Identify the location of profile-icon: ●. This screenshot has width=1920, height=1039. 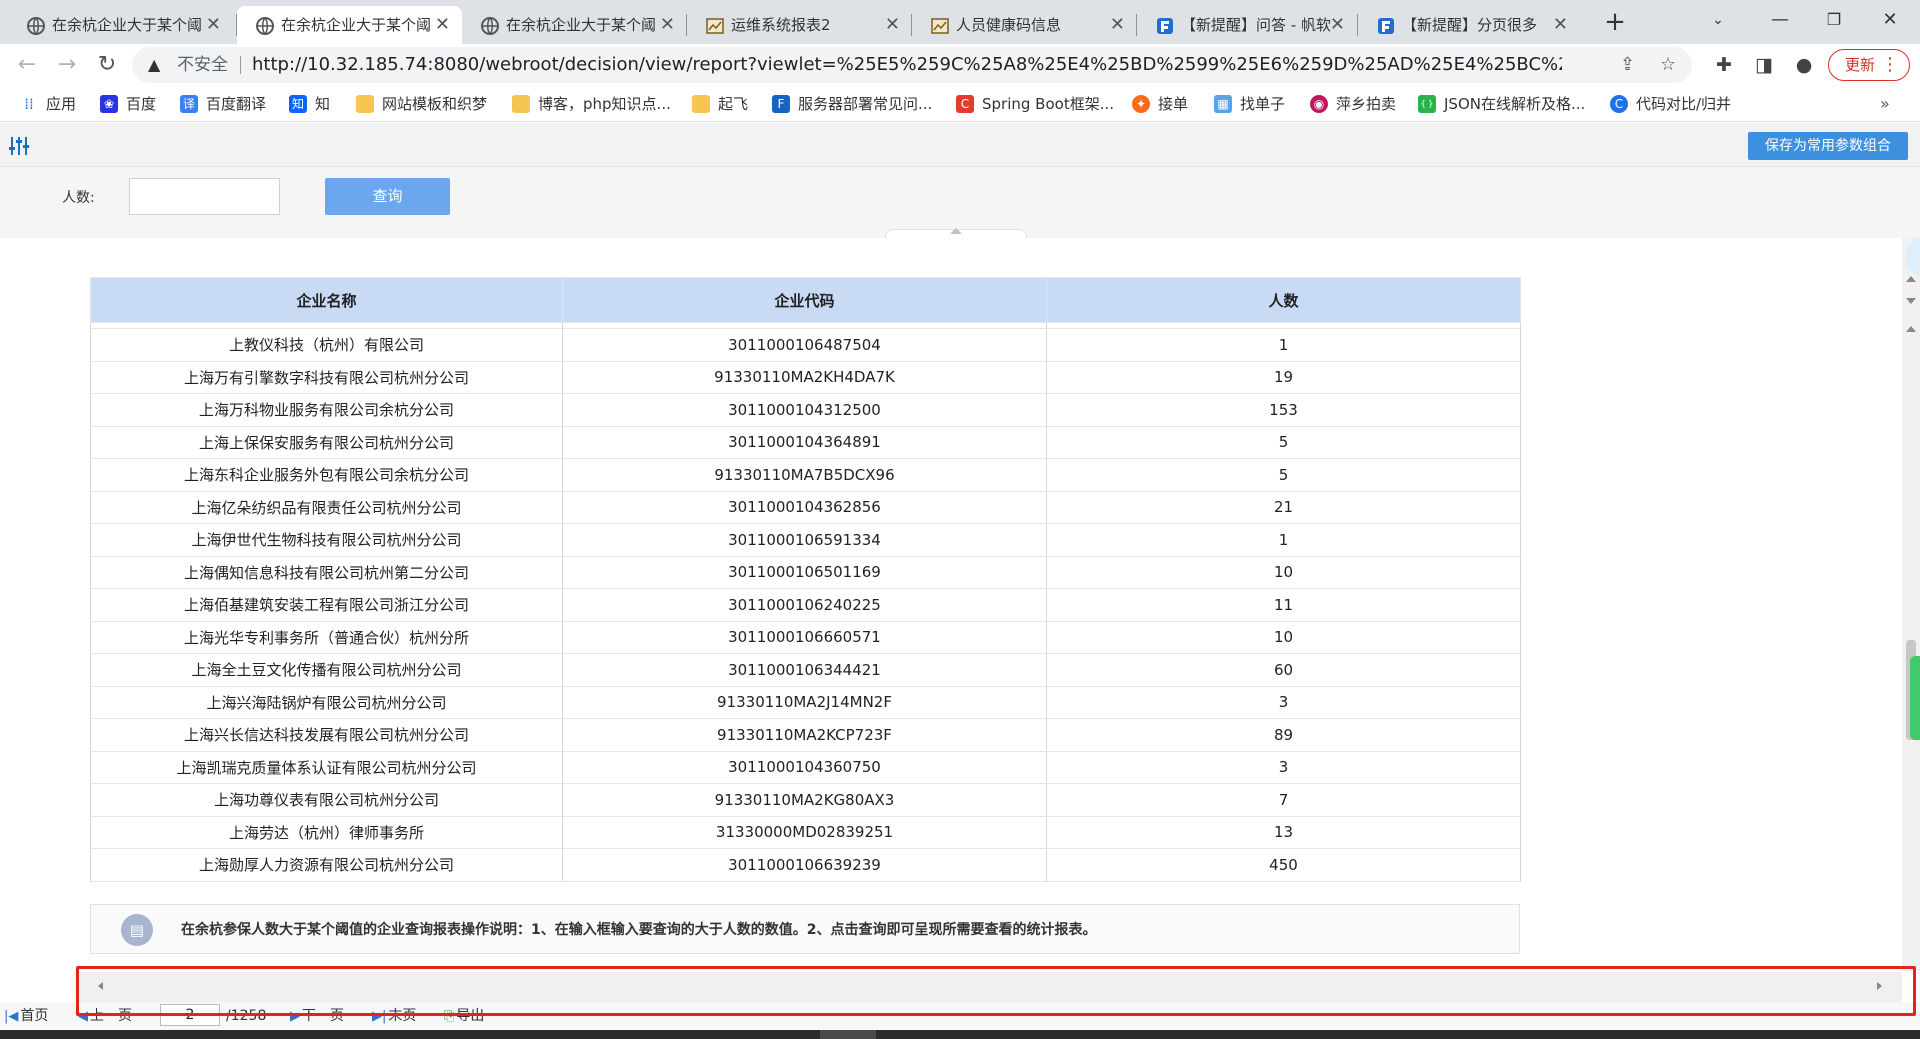
(1804, 65).